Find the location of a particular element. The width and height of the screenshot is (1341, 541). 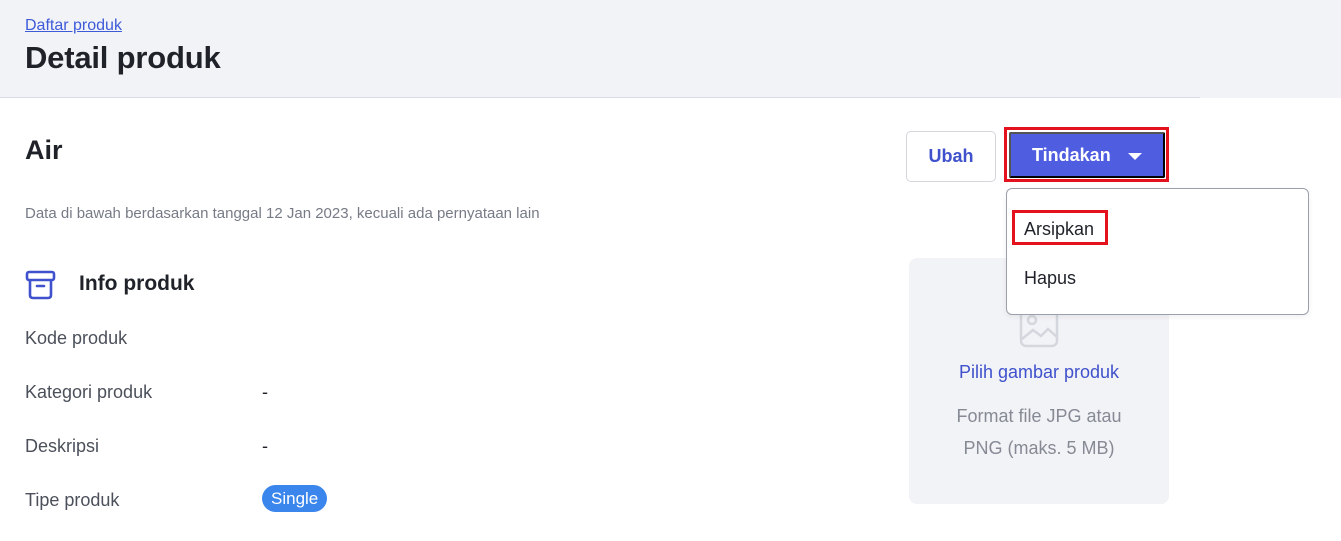

image-format-hint: Format file JPG atau PNG (maks. 5 MB) is located at coordinates (1039, 432).